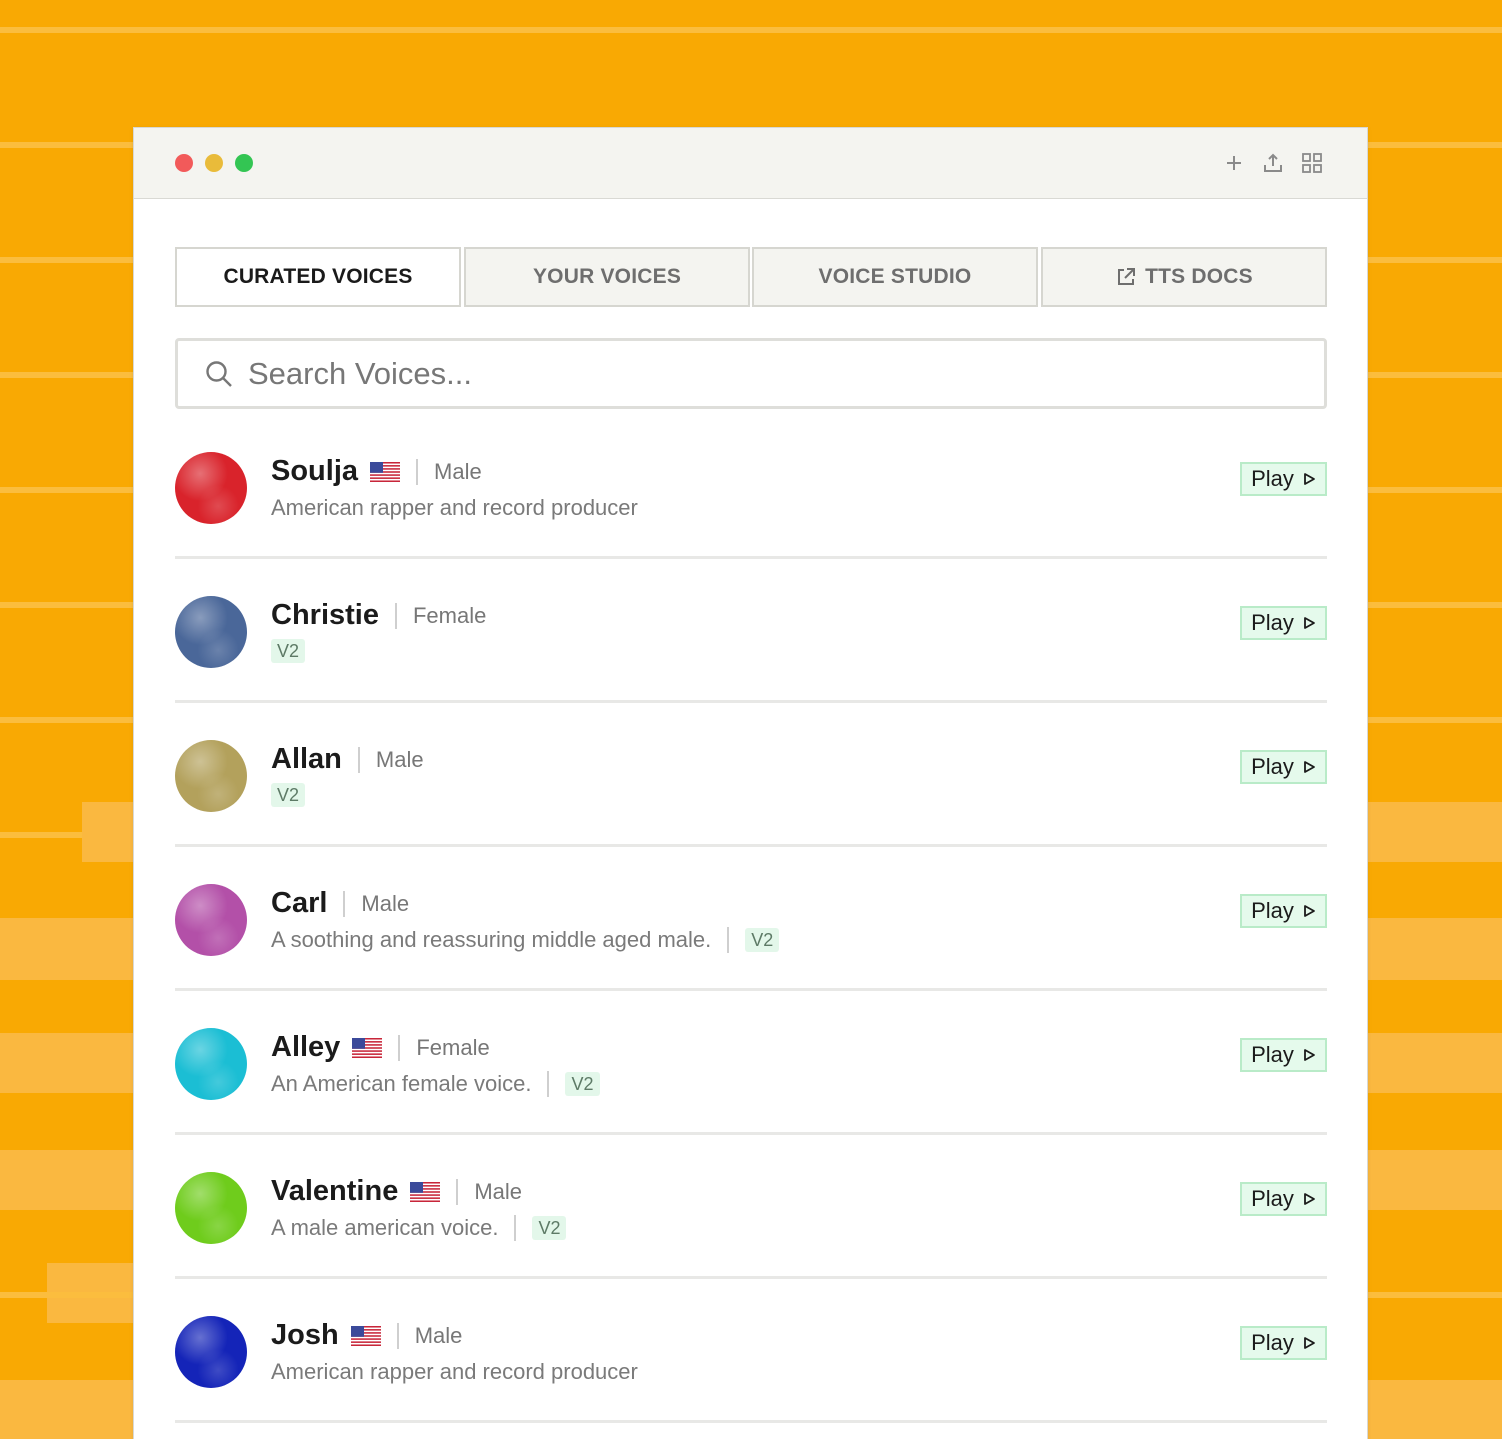 This screenshot has width=1502, height=1439. Describe the element at coordinates (299, 903) in the screenshot. I see `voice-name: Carl` at that location.